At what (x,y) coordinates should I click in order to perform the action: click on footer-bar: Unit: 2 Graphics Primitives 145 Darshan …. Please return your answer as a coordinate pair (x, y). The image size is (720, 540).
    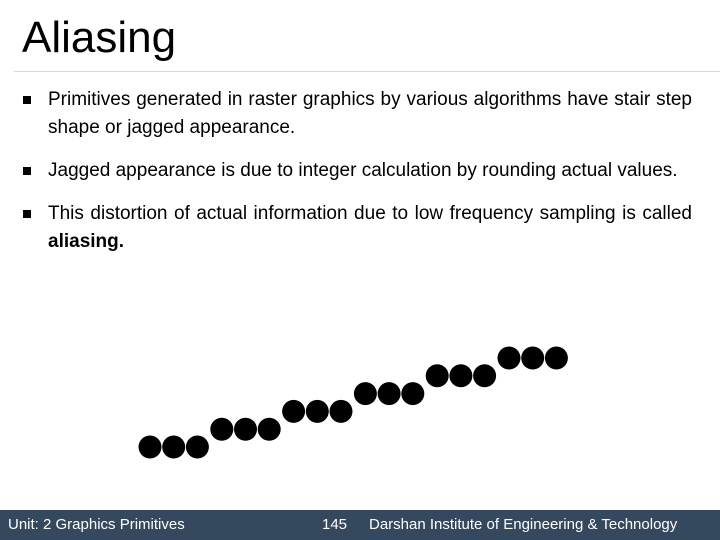
    Looking at the image, I should click on (360, 525).